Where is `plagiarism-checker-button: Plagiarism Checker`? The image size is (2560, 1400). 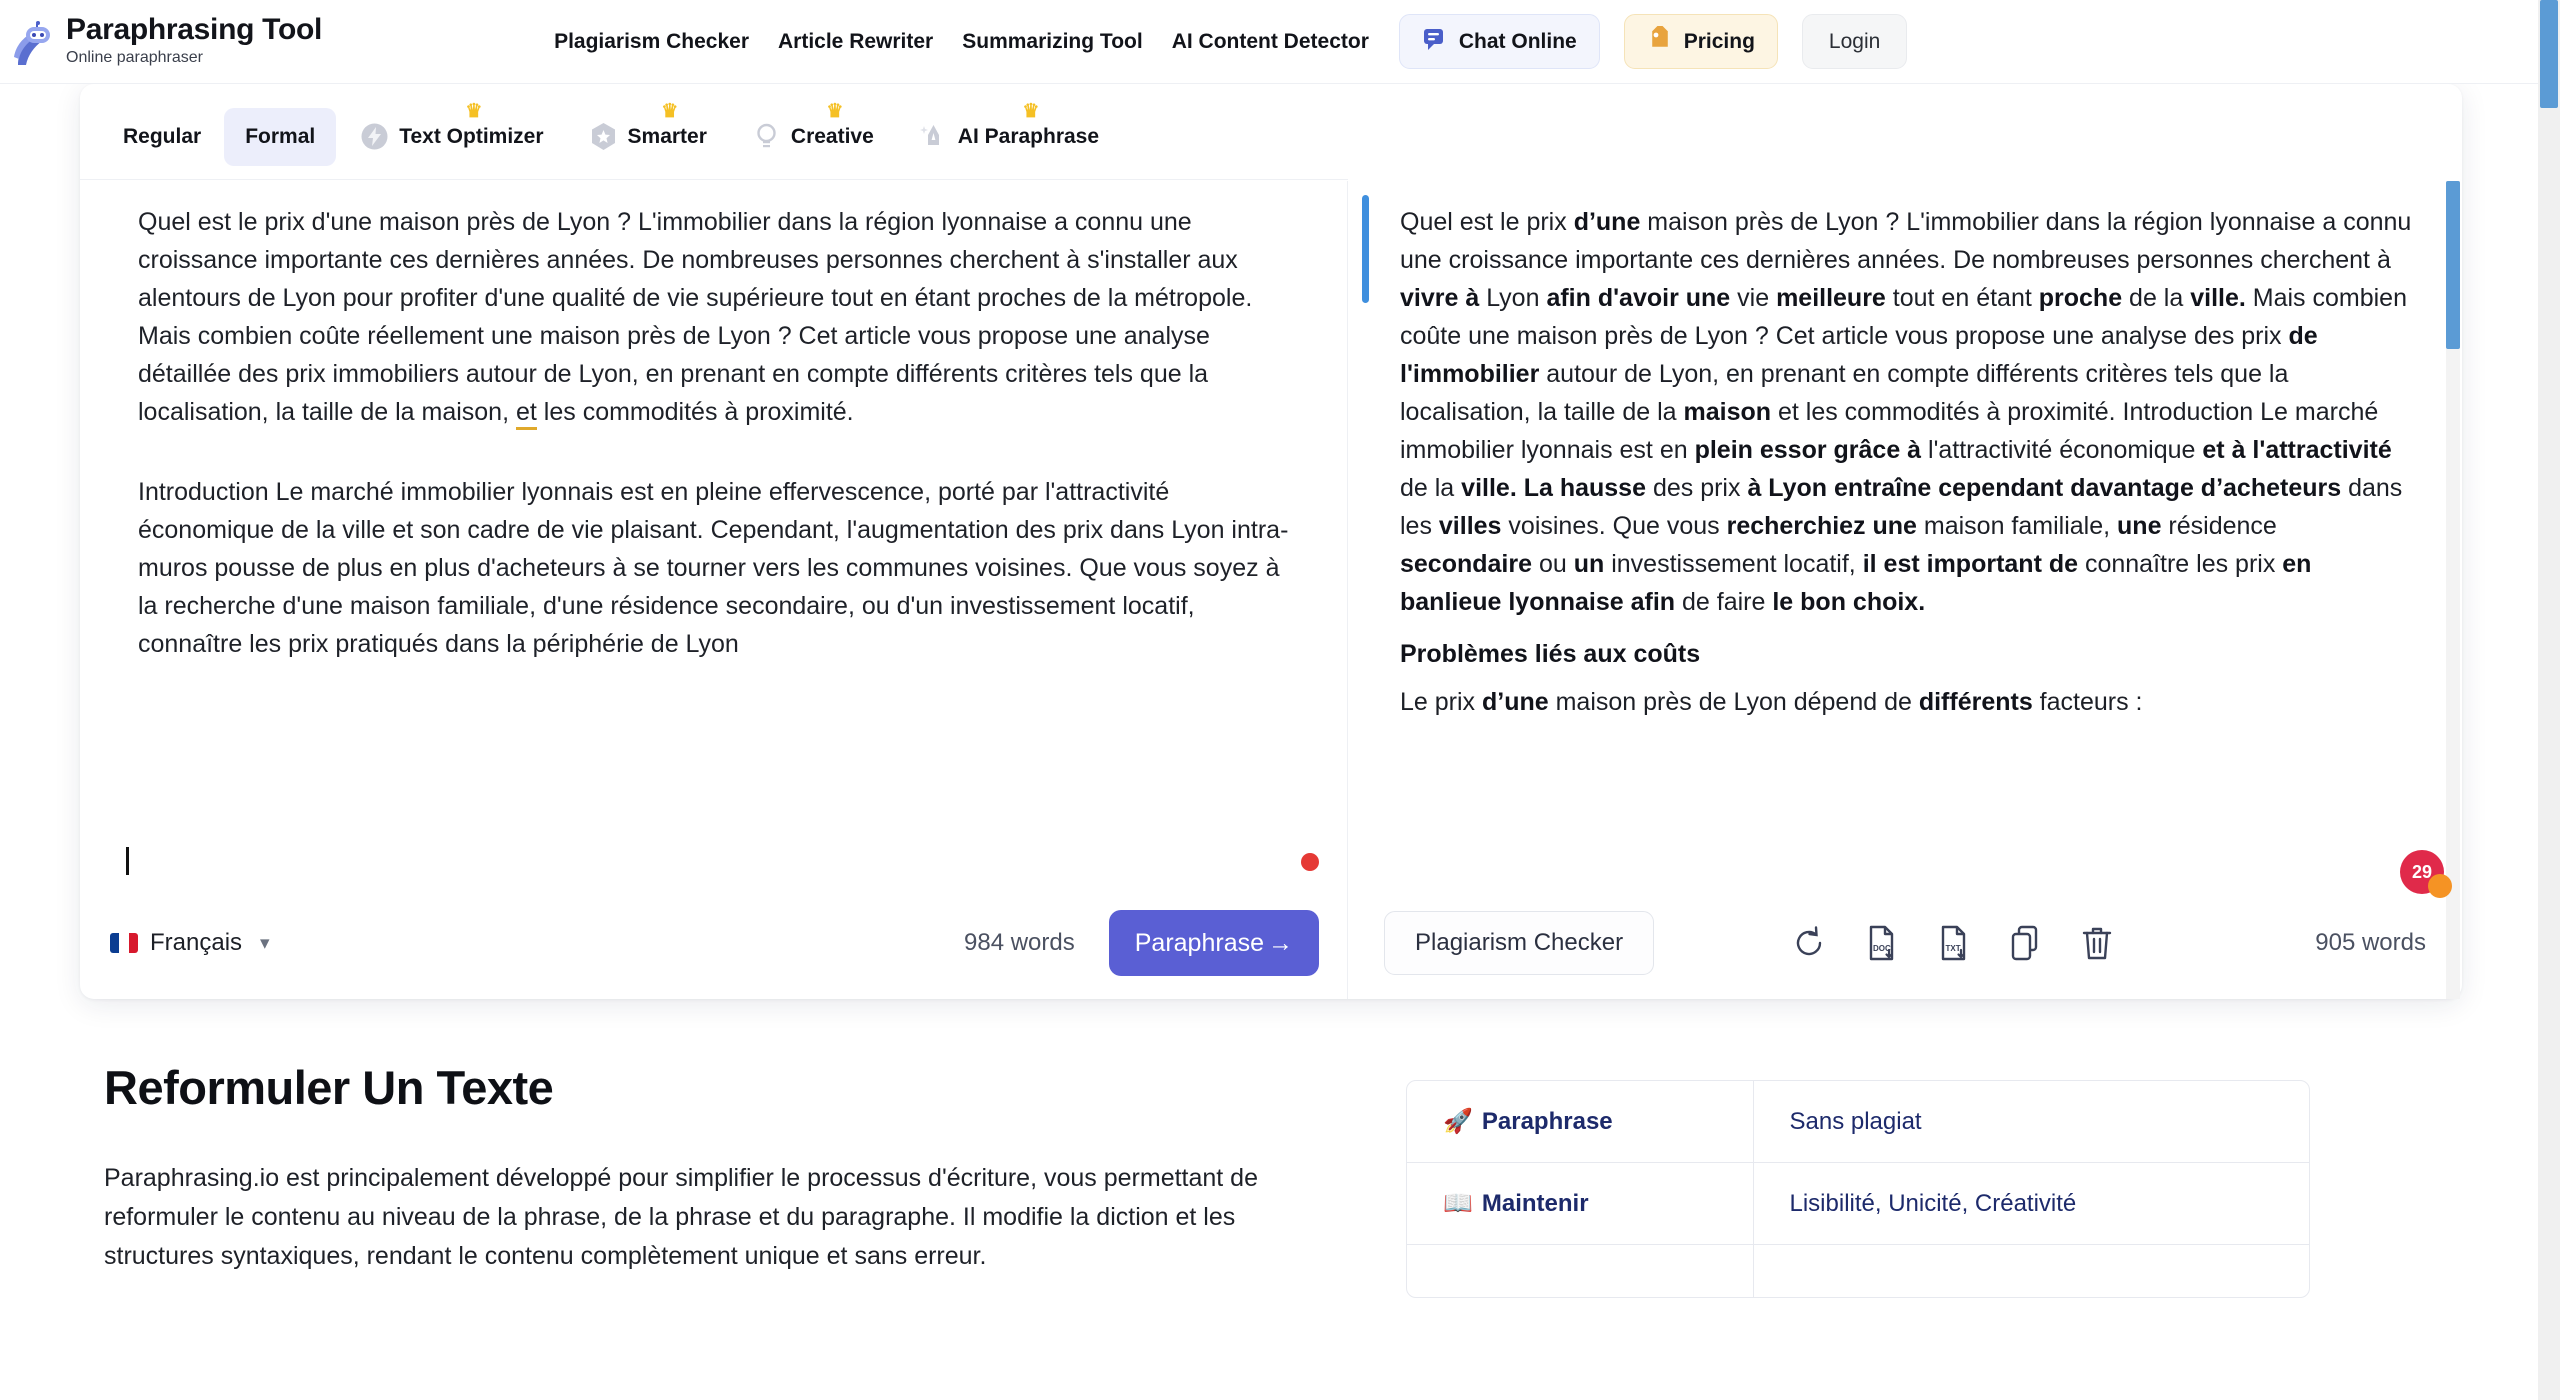
plagiarism-checker-button: Plagiarism Checker is located at coordinates (1519, 943).